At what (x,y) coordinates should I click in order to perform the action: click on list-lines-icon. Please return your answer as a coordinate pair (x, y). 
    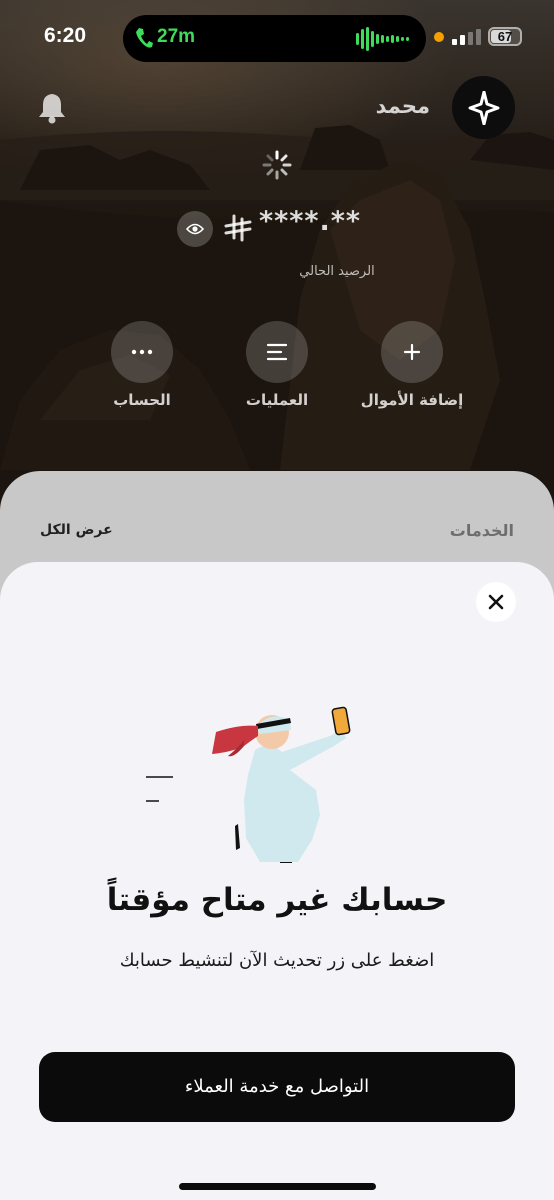
    Looking at the image, I should click on (277, 352).